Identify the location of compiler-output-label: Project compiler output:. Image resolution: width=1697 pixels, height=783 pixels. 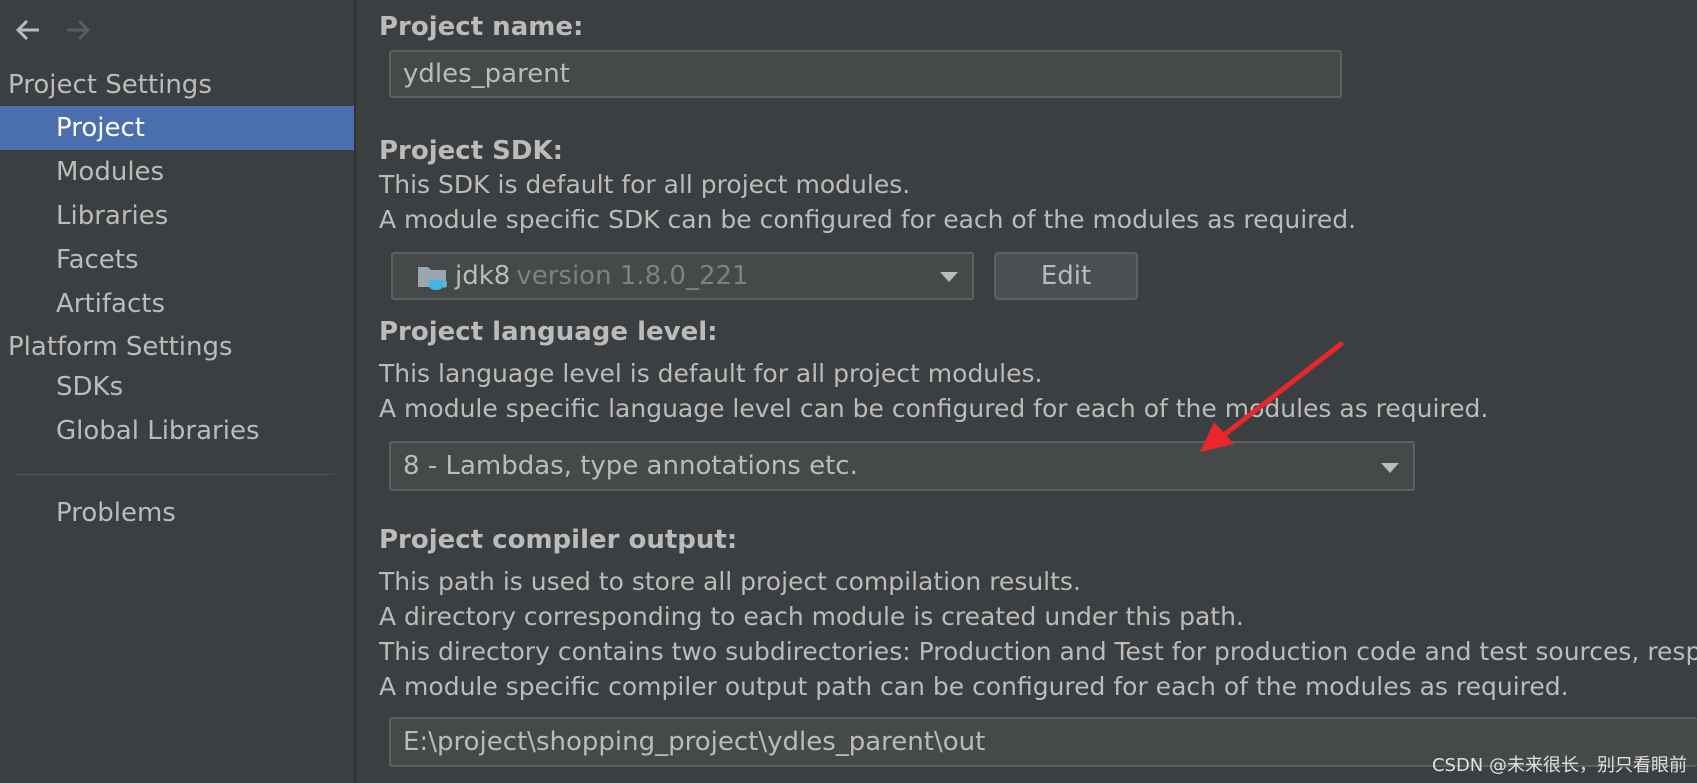
(558, 540).